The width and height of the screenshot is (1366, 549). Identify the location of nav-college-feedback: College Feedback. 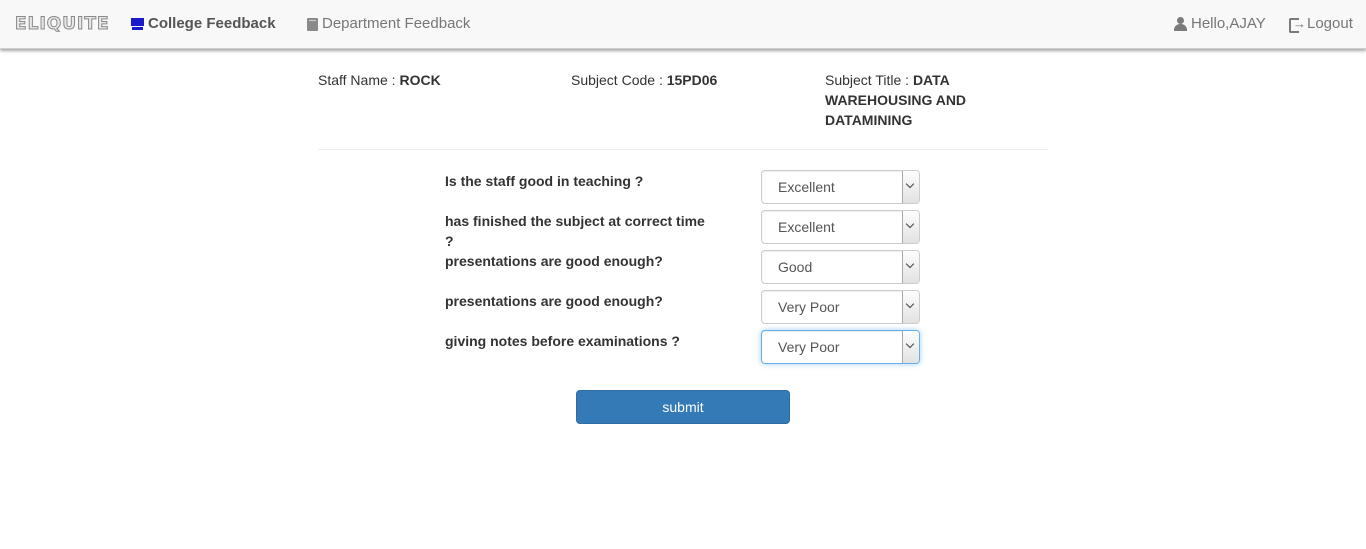
(203, 24).